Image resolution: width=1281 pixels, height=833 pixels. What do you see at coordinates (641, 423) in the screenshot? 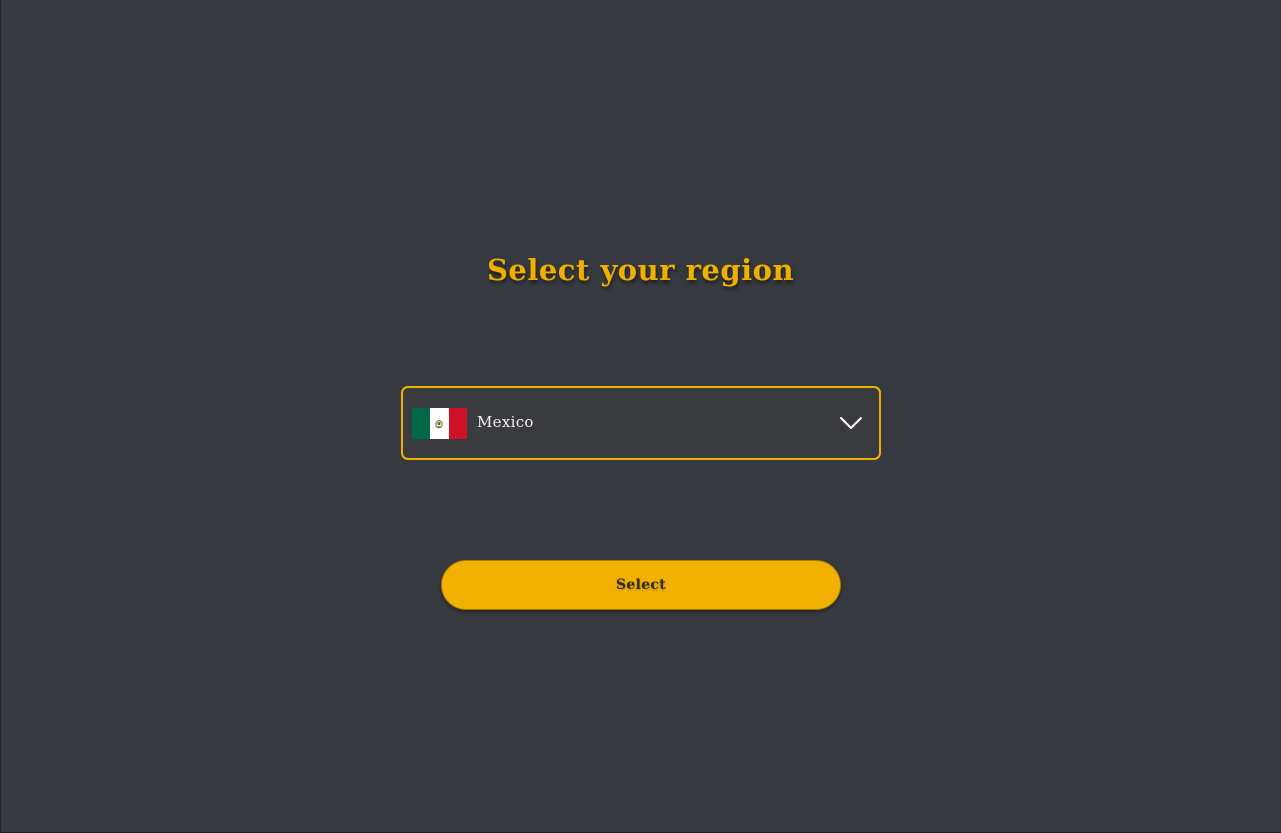
I see `region-dropdown: Mexico` at bounding box center [641, 423].